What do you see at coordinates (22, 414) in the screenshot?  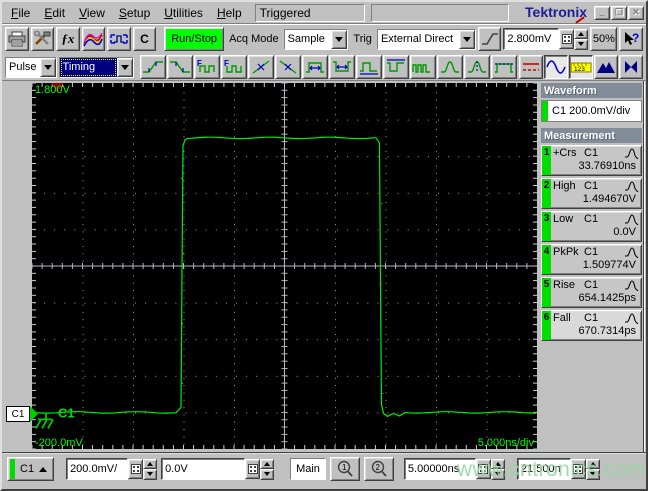 I see `channel-marker: C1` at bounding box center [22, 414].